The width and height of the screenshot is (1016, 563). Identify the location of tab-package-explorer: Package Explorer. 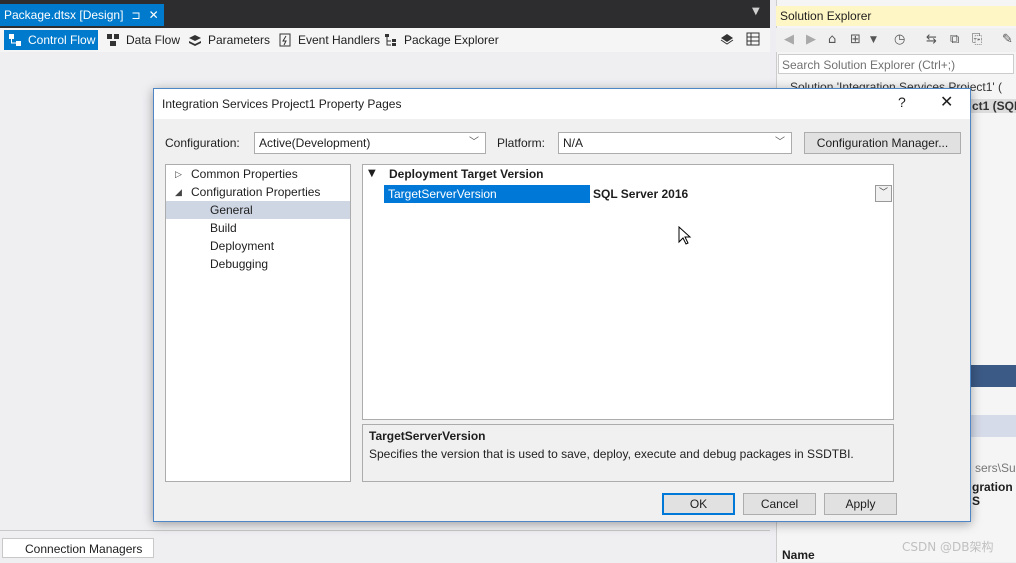
(440, 40).